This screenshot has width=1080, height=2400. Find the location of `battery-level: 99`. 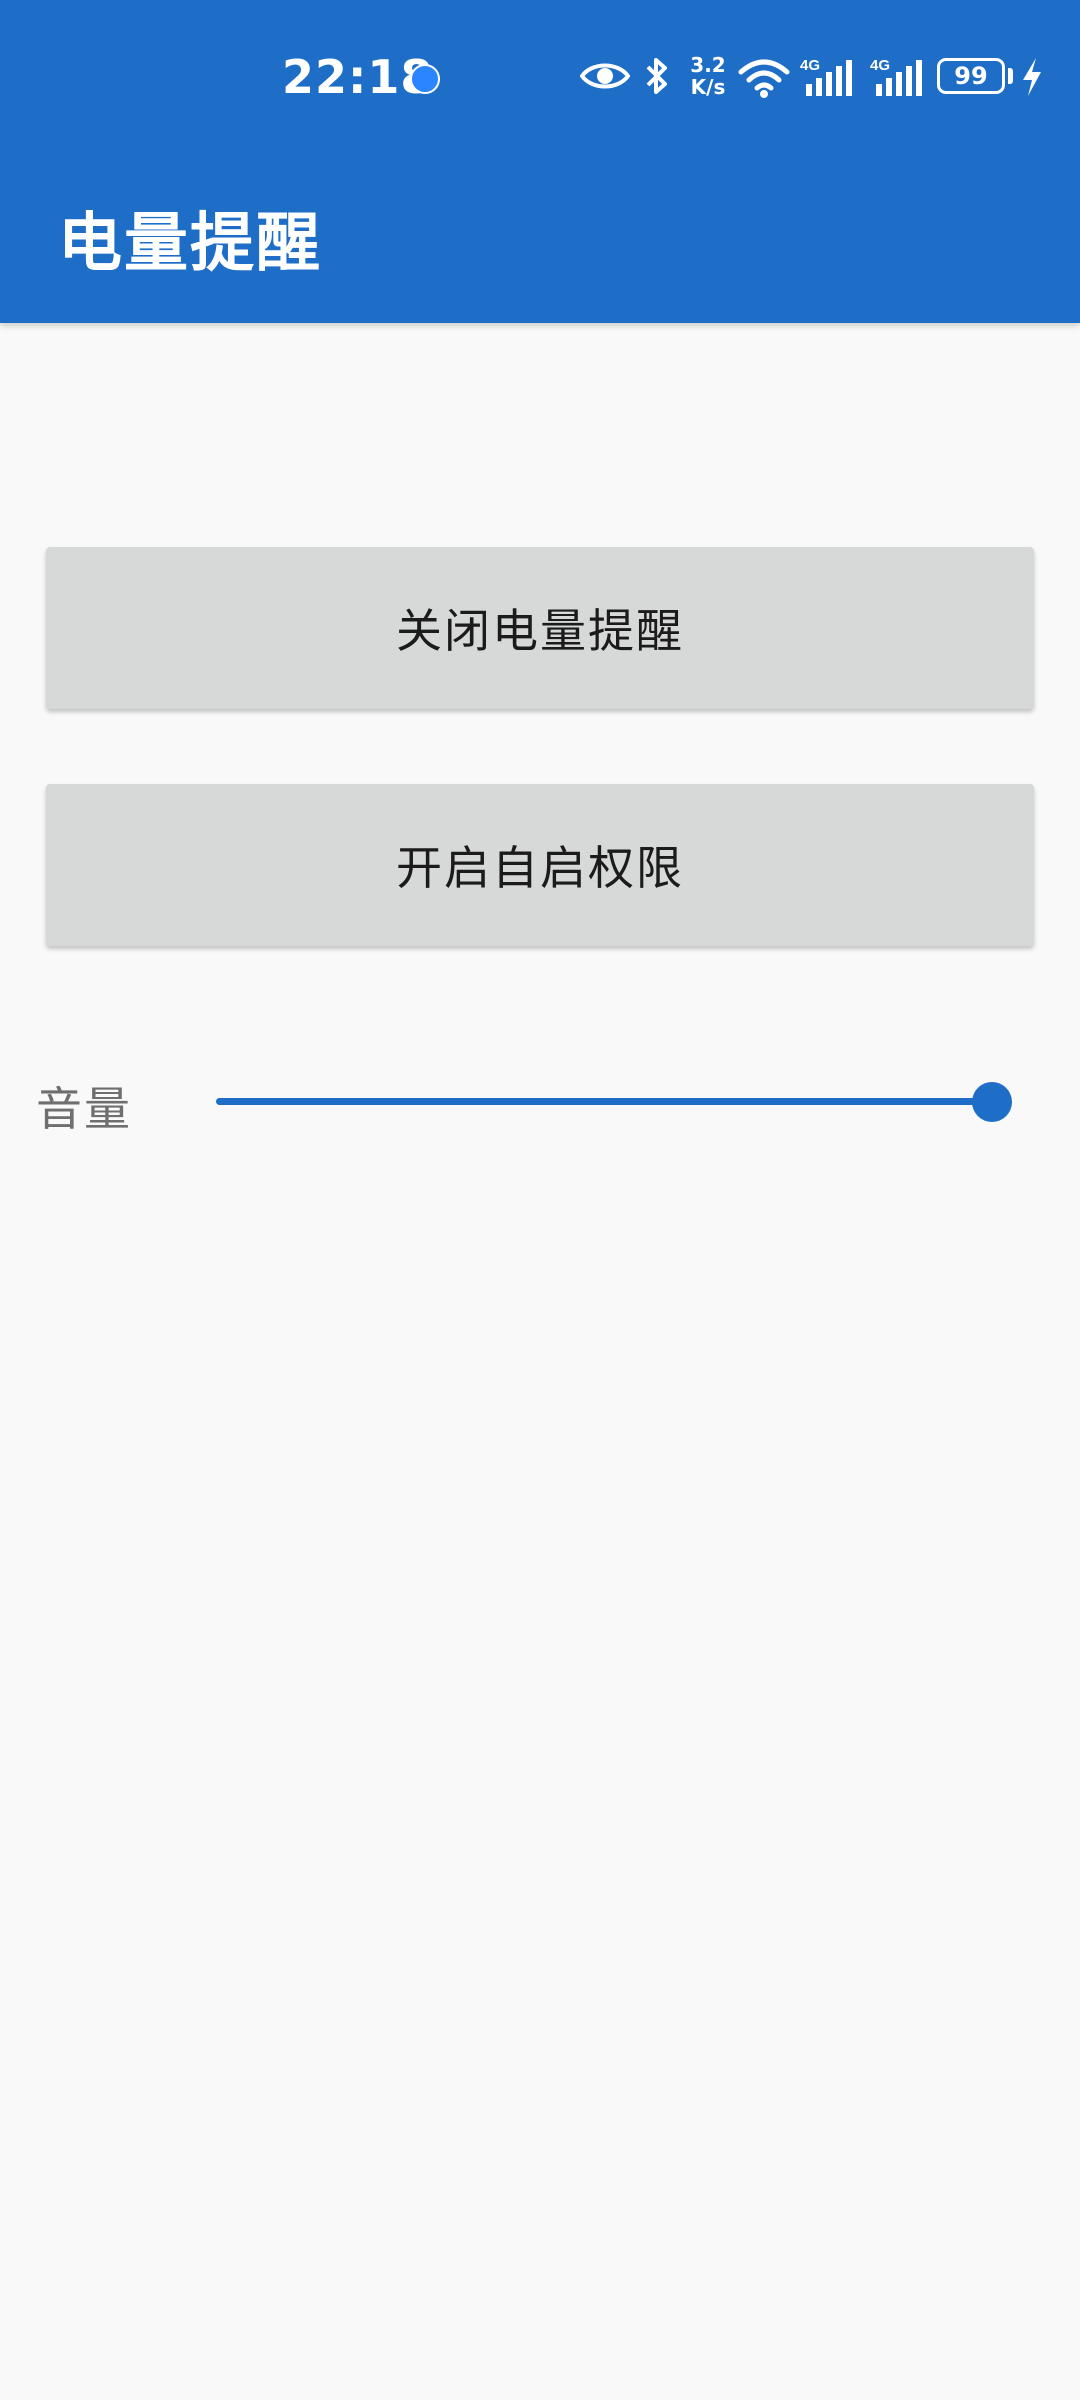

battery-level: 99 is located at coordinates (971, 76).